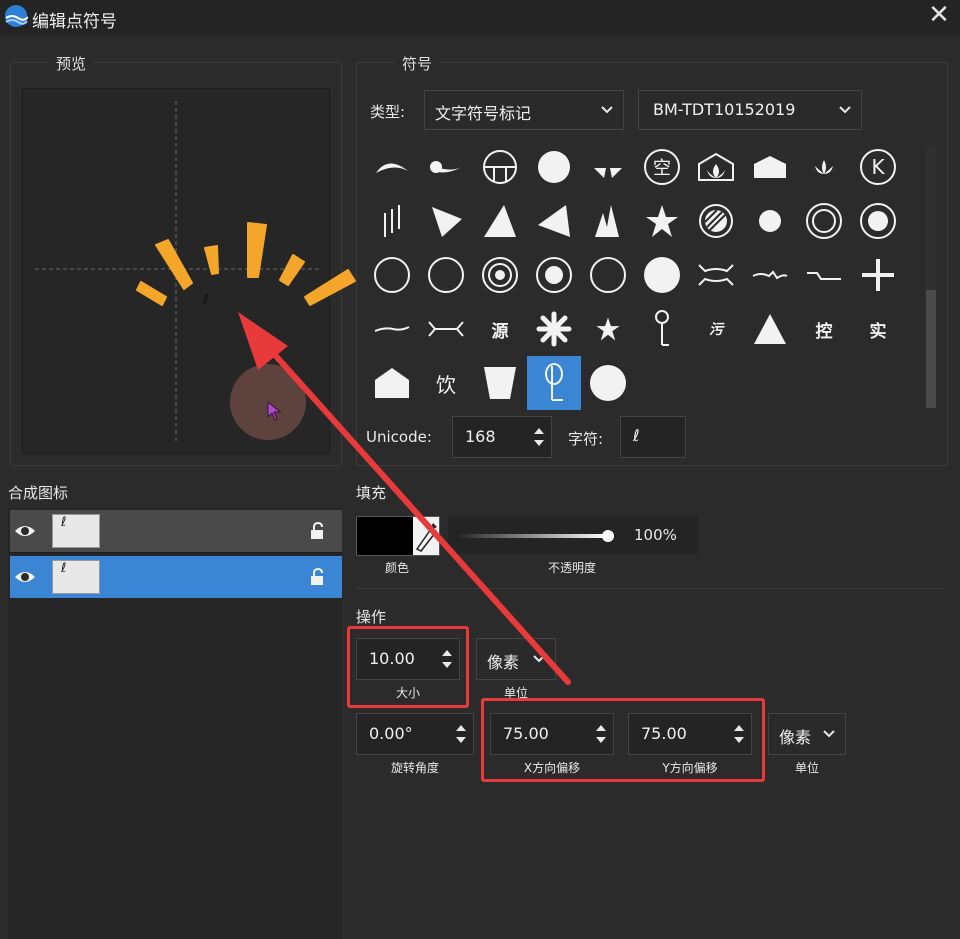 The image size is (960, 939). Describe the element at coordinates (388, 112) in the screenshot. I see `type-label: 类型:` at that location.